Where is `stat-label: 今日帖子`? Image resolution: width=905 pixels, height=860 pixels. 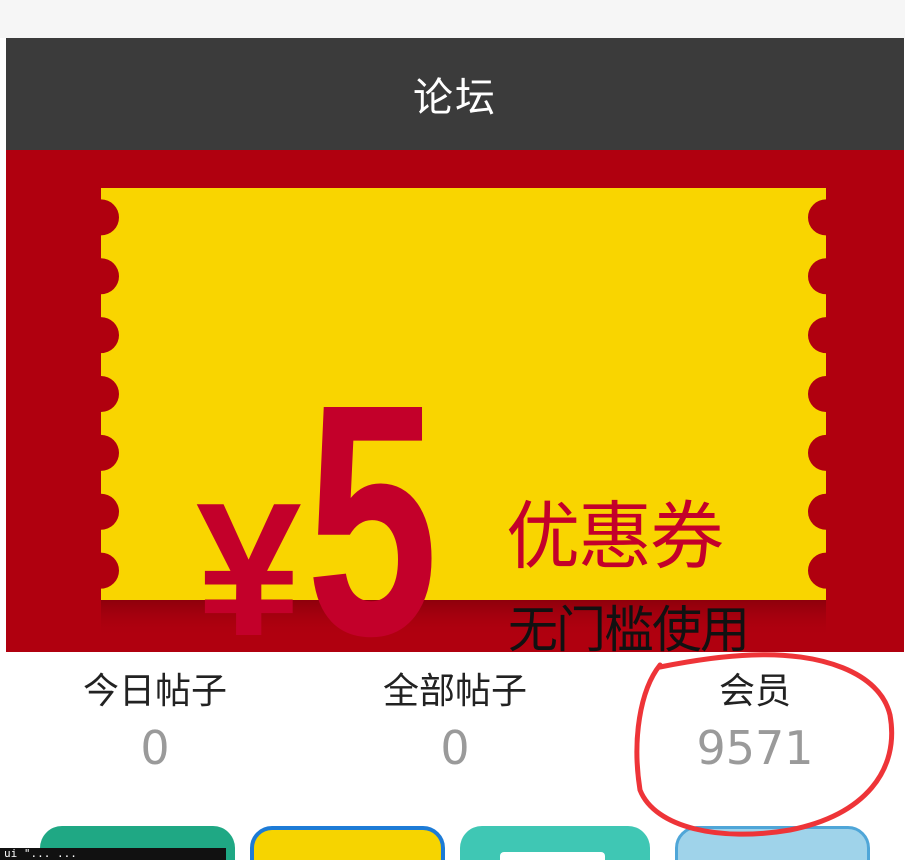
stat-label: 今日帖子 is located at coordinates (154, 691).